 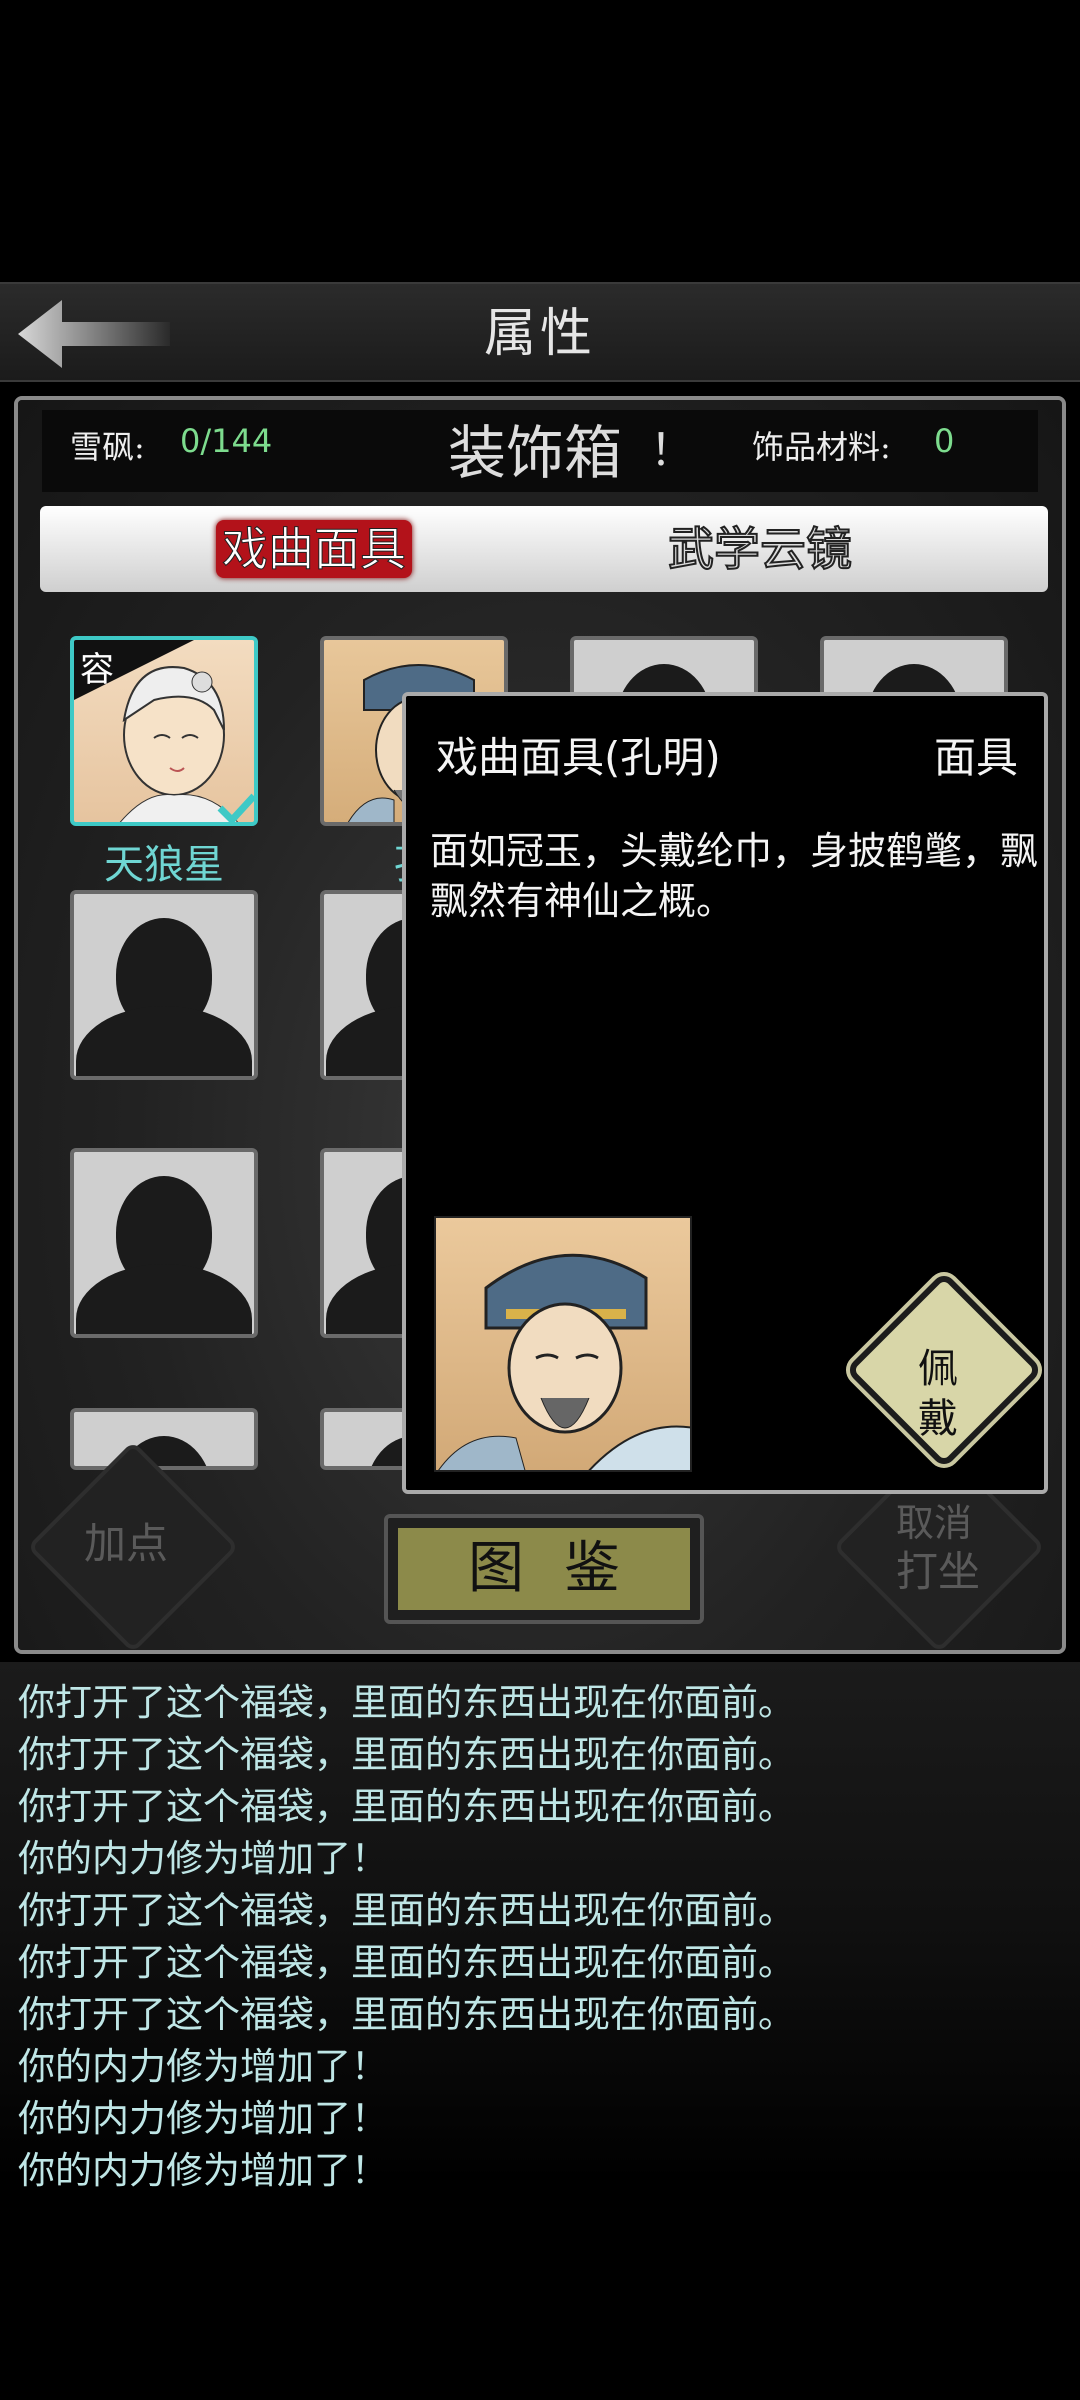 I want to click on add-point-label: 加点, so click(x=126, y=1543).